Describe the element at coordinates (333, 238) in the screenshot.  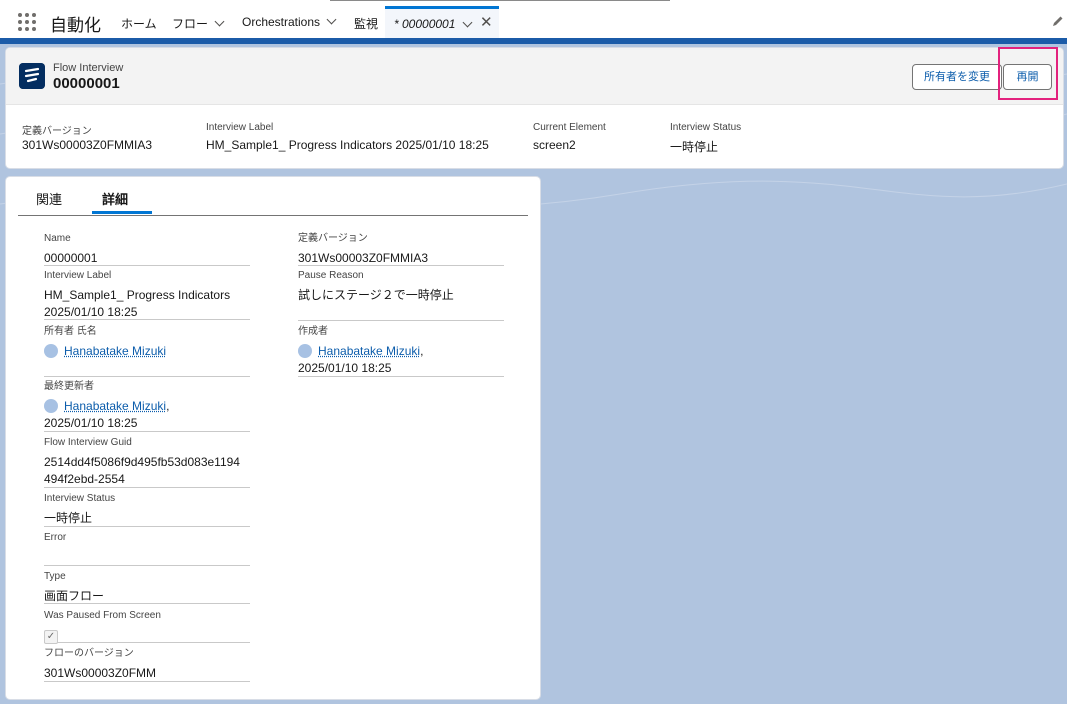
I see `field-label: 定義バージョン` at that location.